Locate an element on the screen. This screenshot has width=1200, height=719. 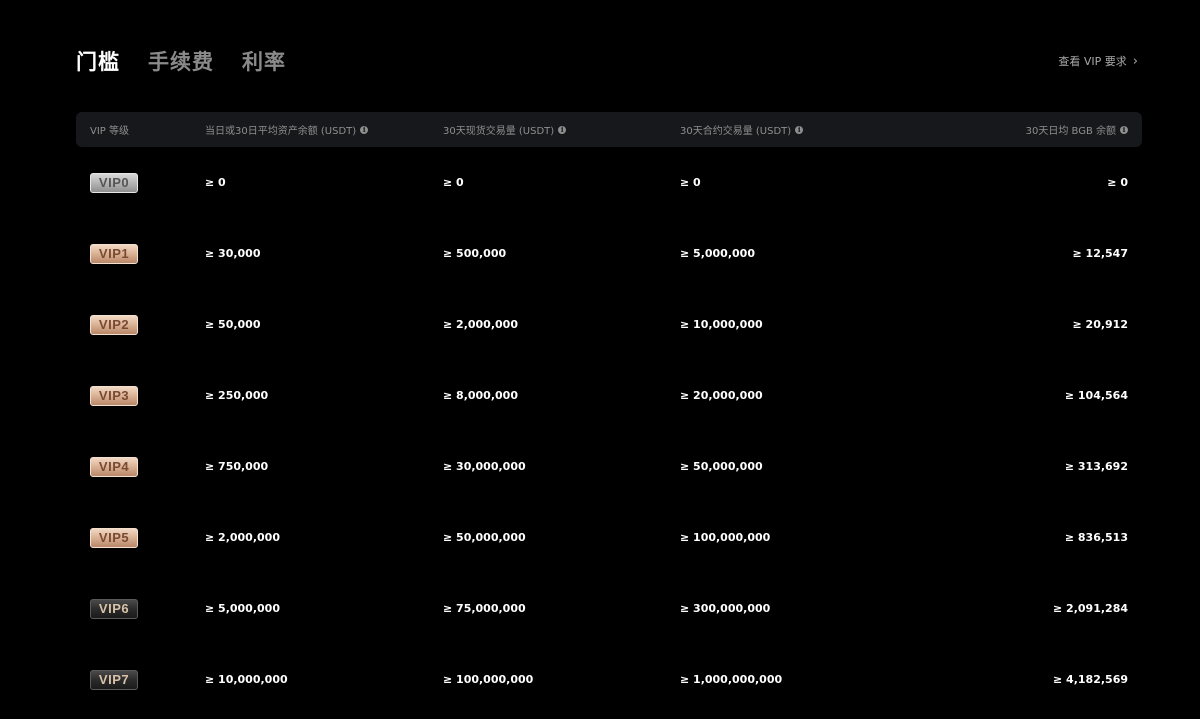
futures-cell: ≥ 50,000,000 is located at coordinates (721, 466).